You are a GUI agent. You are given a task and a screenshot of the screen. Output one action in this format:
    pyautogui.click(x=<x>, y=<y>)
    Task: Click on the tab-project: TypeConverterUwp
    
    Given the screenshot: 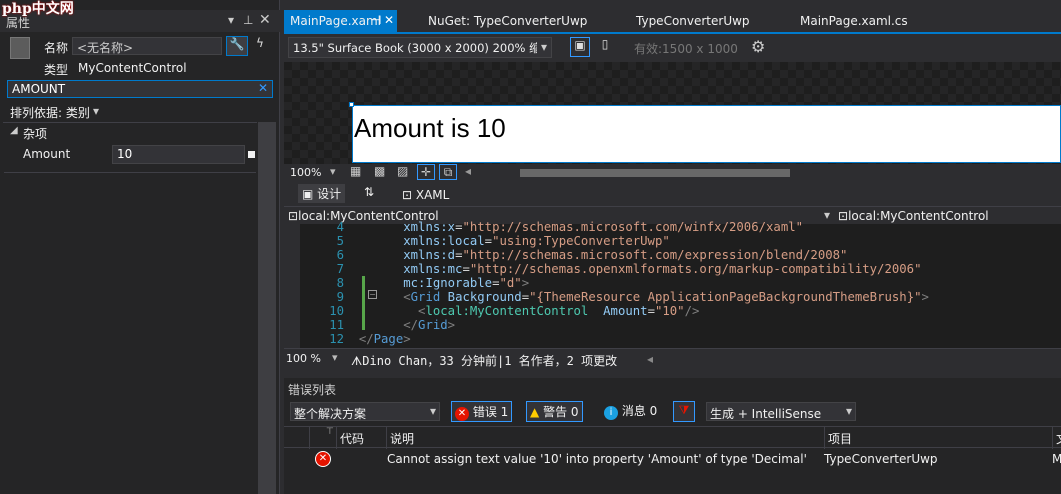 What is the action you would take?
    pyautogui.click(x=693, y=21)
    